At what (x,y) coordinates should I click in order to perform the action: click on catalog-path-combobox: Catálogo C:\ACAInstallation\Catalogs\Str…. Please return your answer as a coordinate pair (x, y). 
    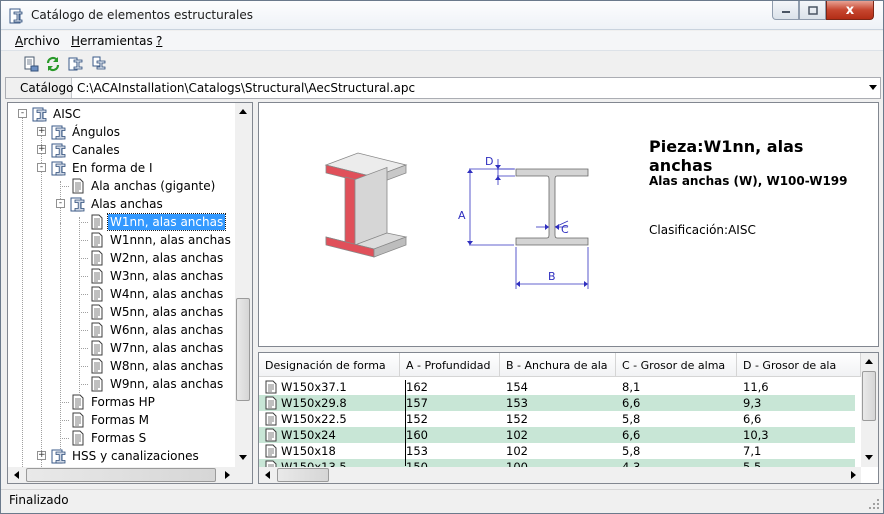
    Looking at the image, I should click on (443, 88).